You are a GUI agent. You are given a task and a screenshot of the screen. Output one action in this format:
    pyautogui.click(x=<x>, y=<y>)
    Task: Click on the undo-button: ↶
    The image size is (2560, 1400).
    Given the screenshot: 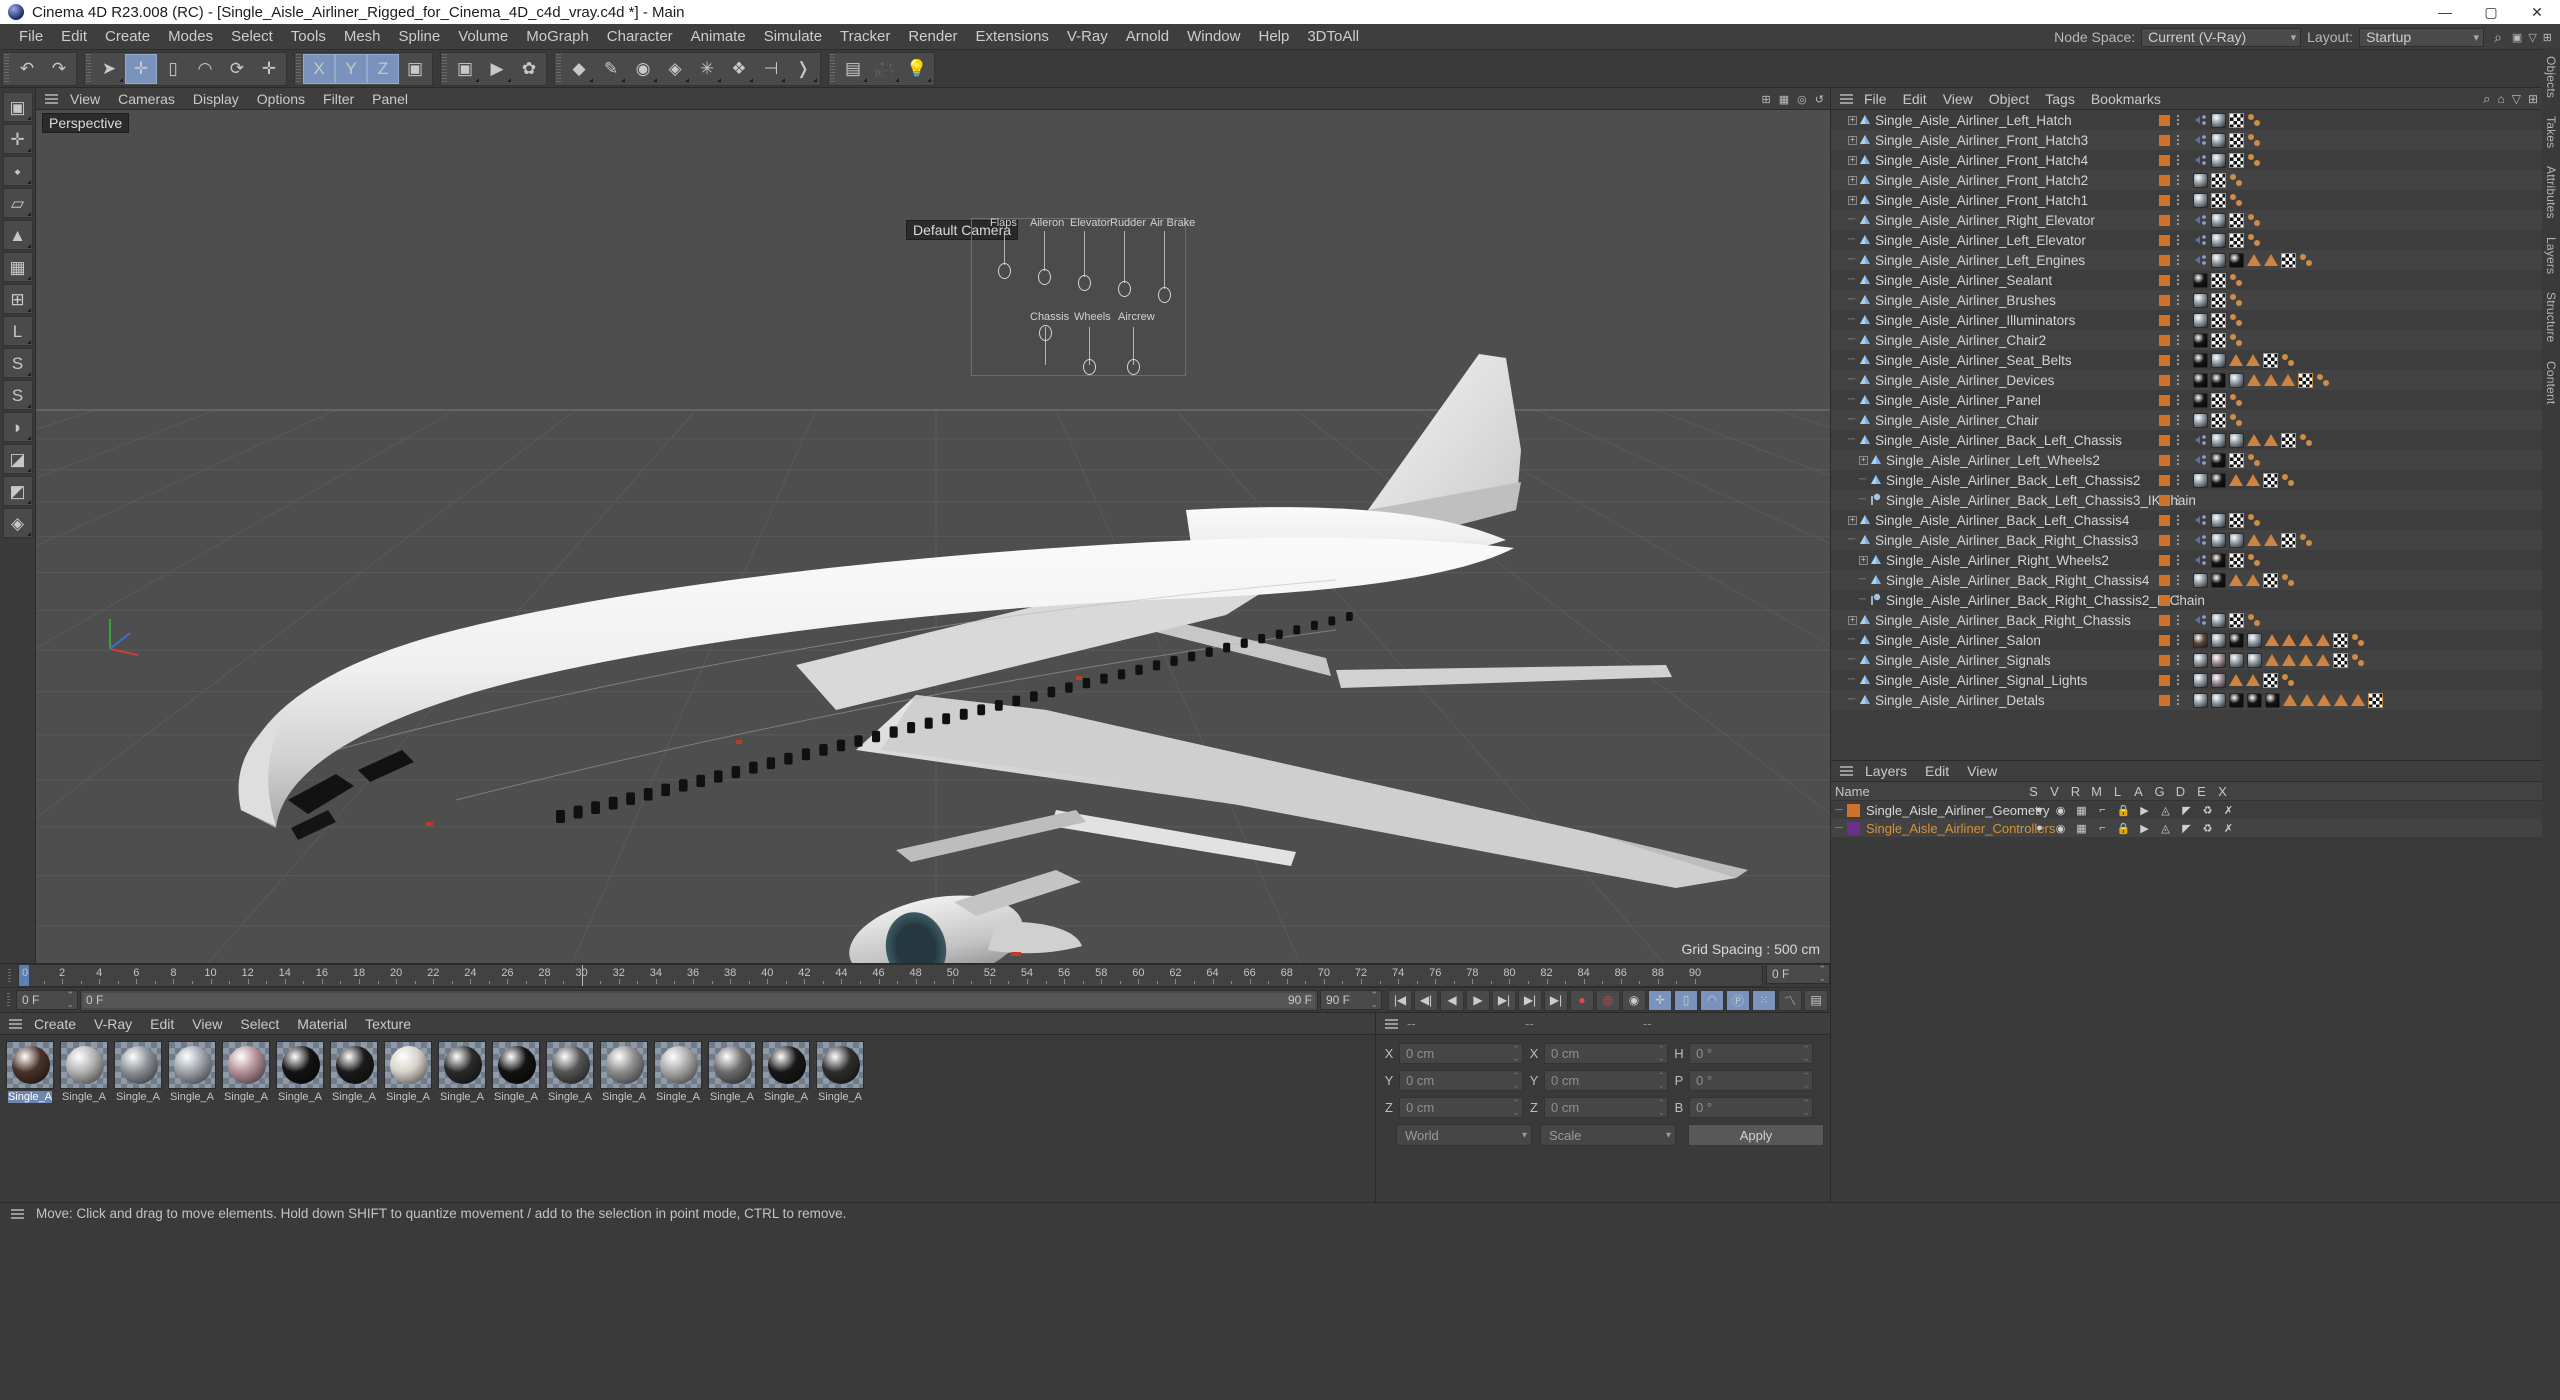 What is the action you would take?
    pyautogui.click(x=27, y=69)
    